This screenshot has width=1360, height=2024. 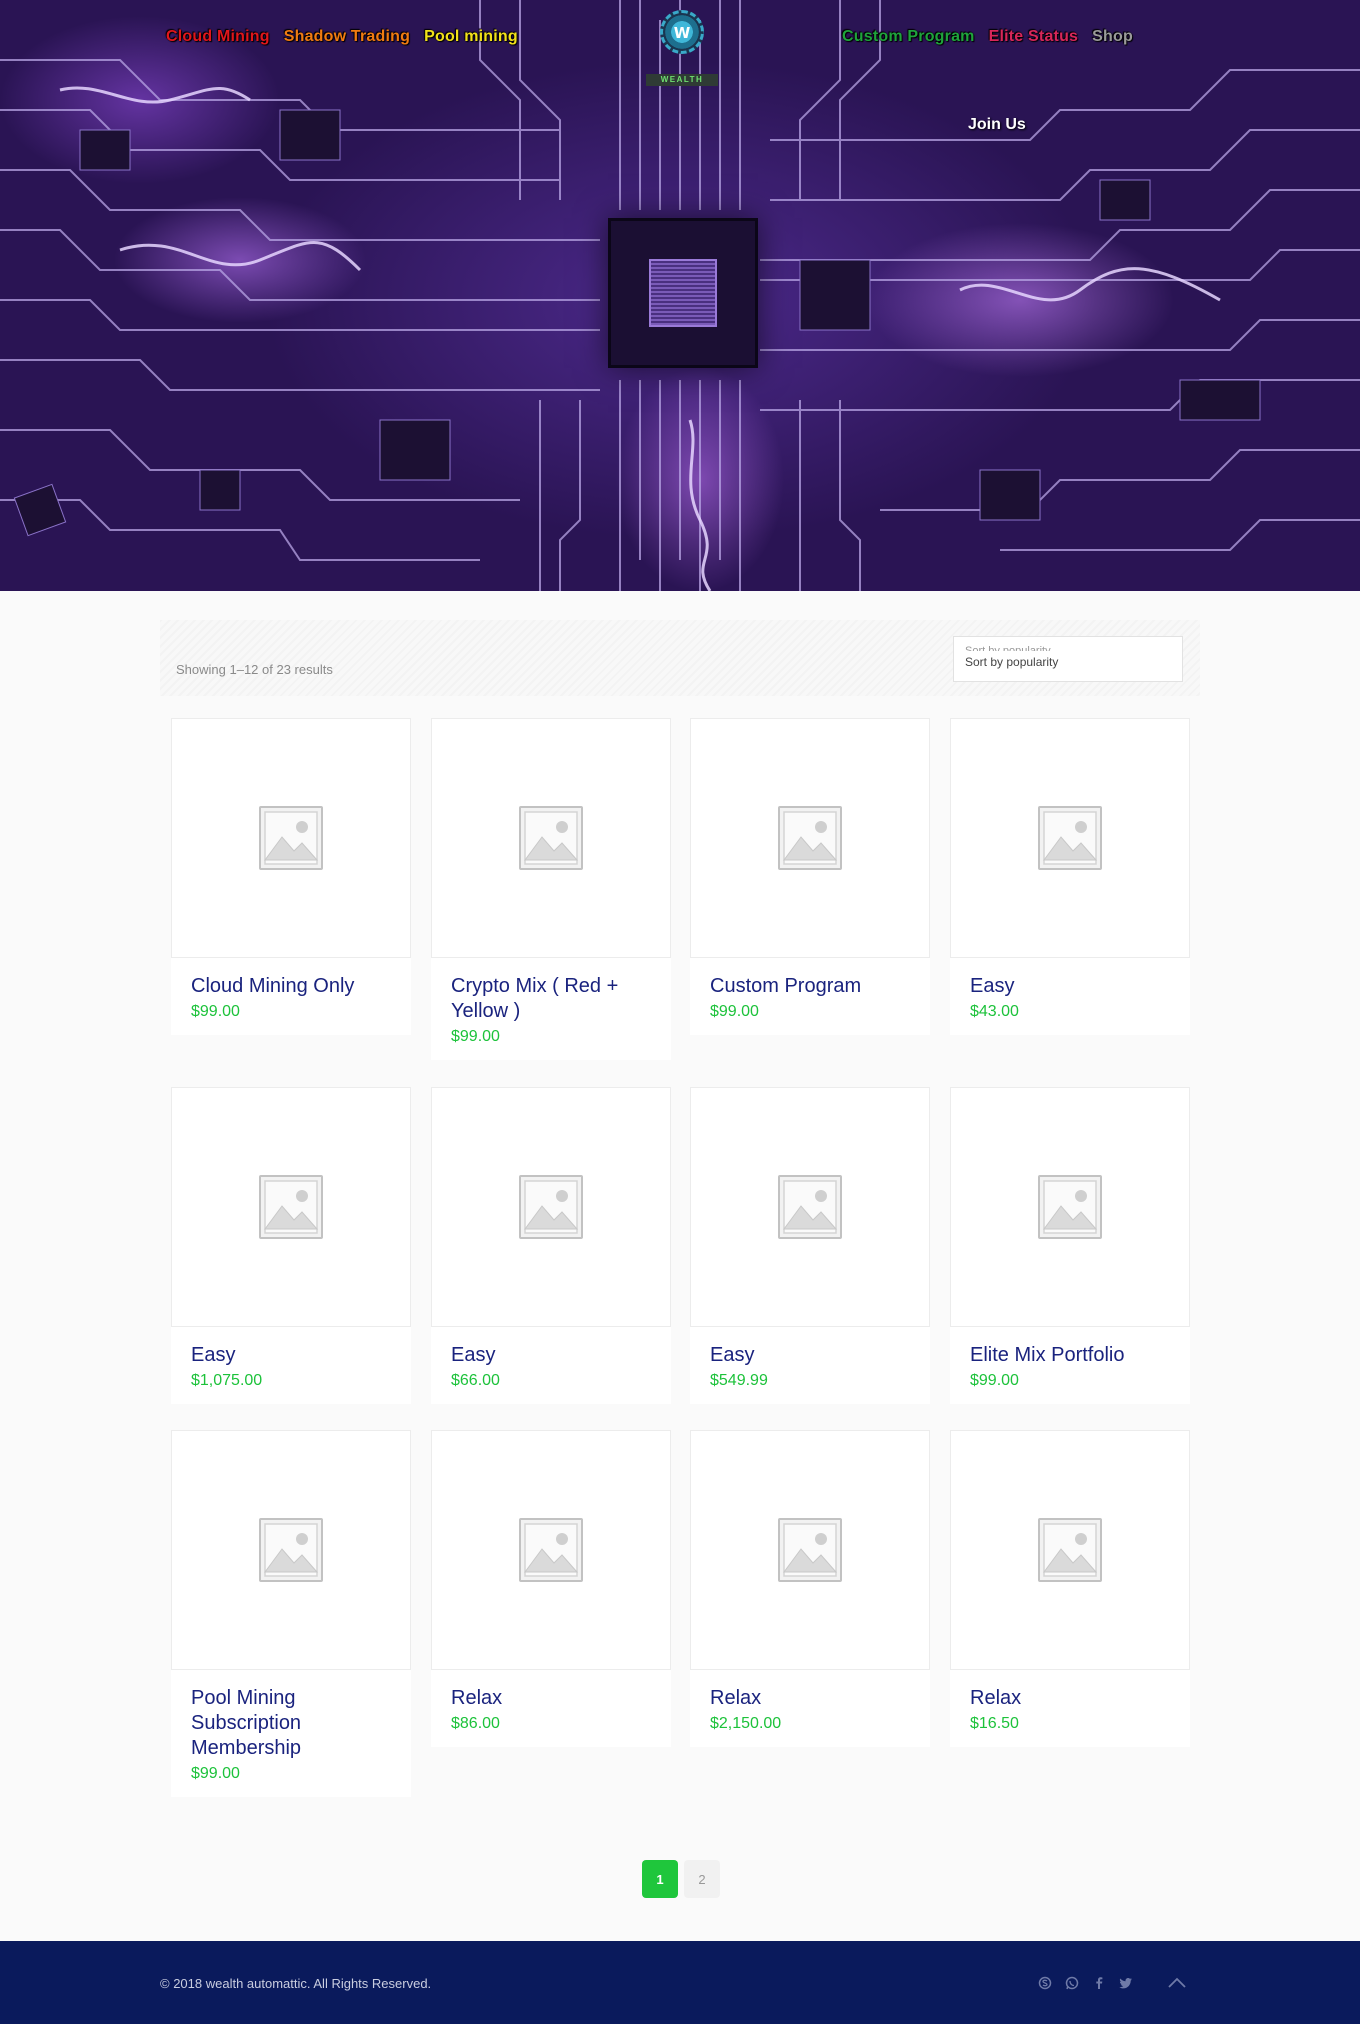 What do you see at coordinates (681, 1879) in the screenshot?
I see `pagination: 1 2` at bounding box center [681, 1879].